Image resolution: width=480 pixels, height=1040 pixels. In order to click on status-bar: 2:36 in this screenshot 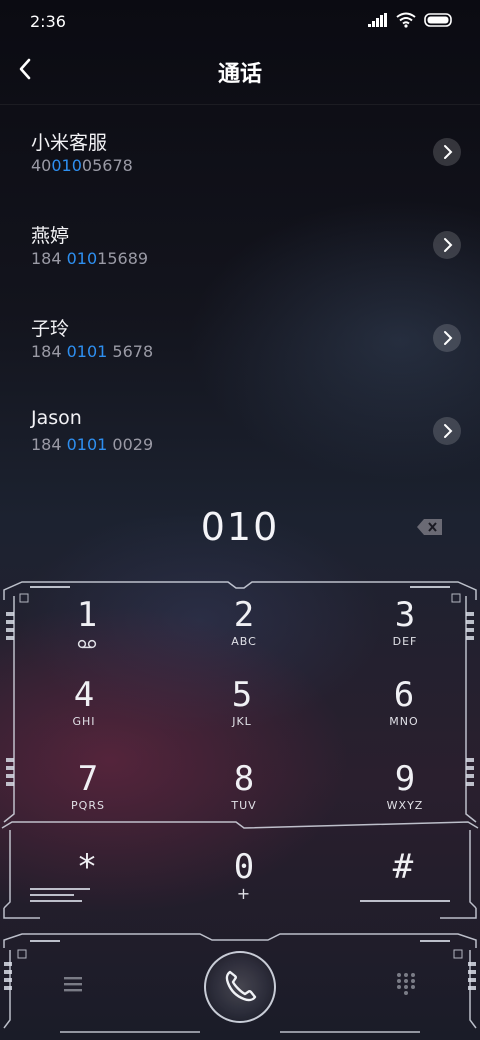, I will do `click(240, 21)`.